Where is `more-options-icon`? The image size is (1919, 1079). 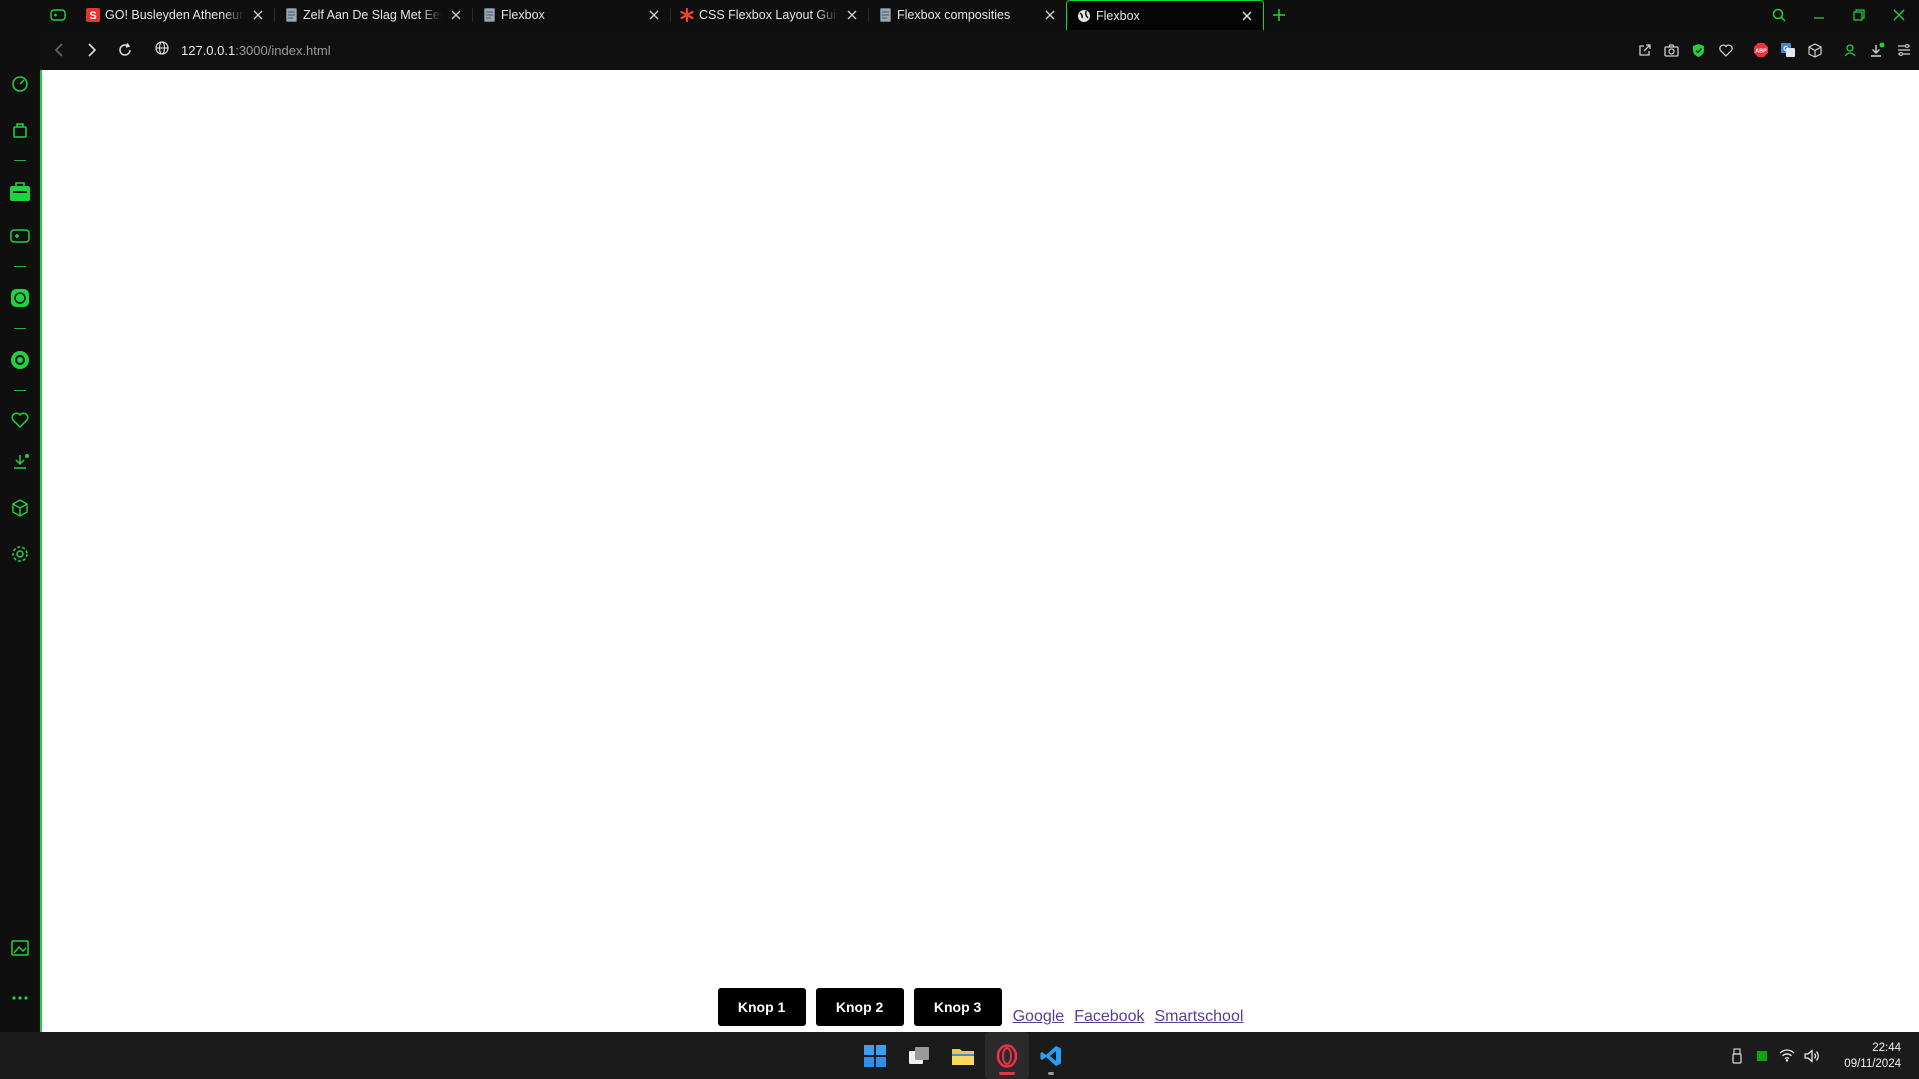 more-options-icon is located at coordinates (20, 998).